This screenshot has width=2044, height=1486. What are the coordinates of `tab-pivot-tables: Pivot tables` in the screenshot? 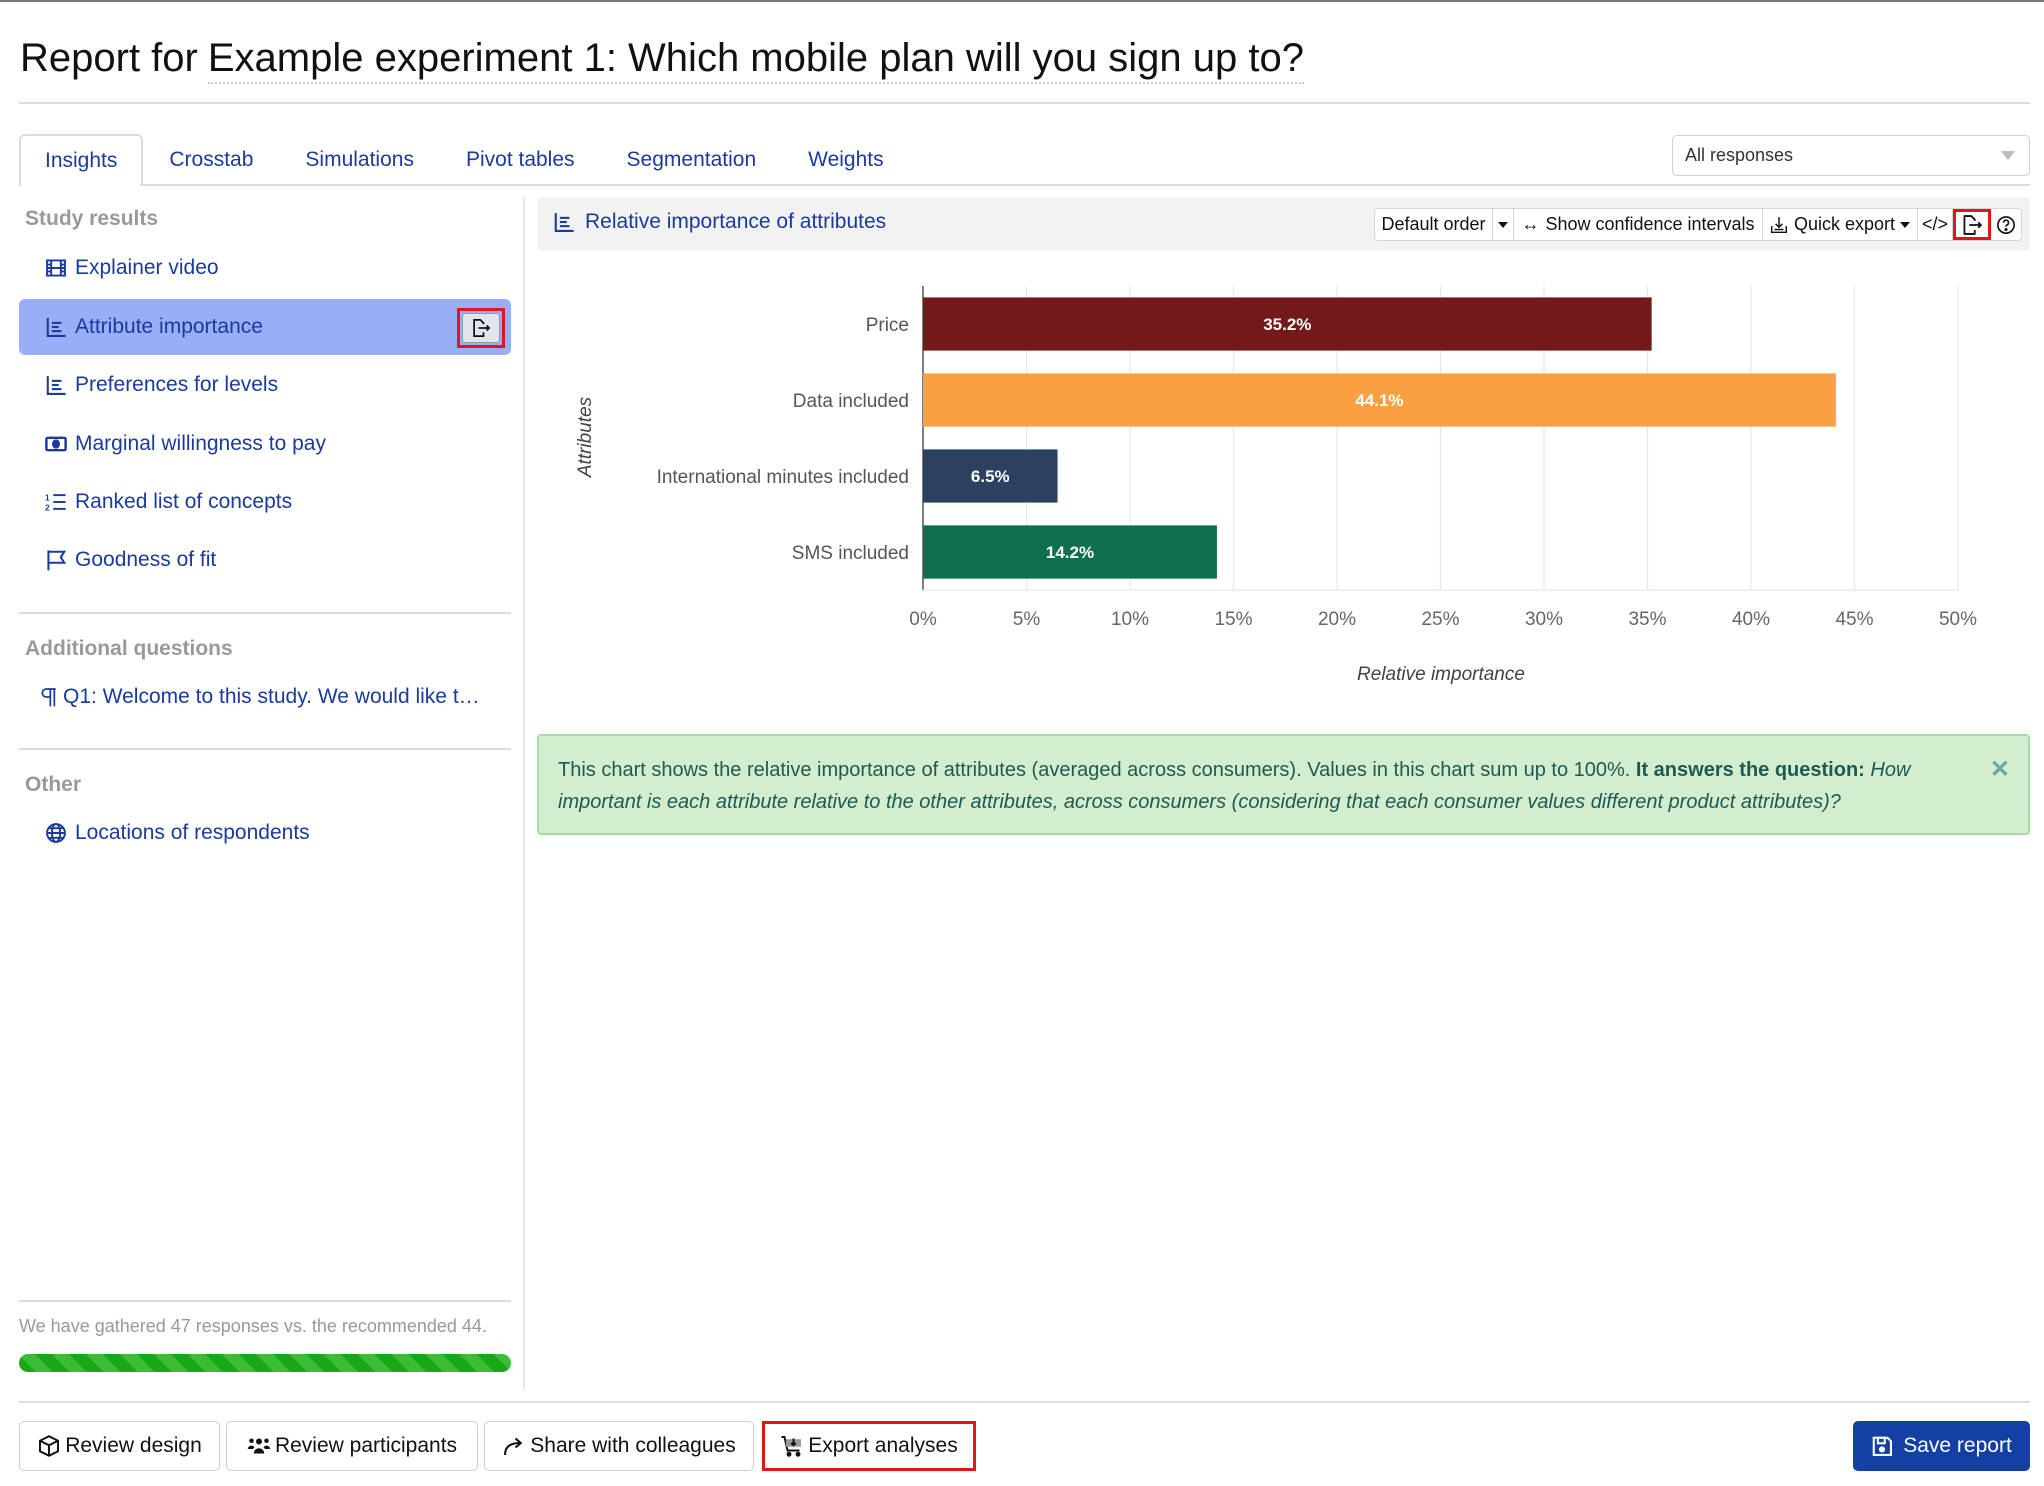 It's located at (520, 159).